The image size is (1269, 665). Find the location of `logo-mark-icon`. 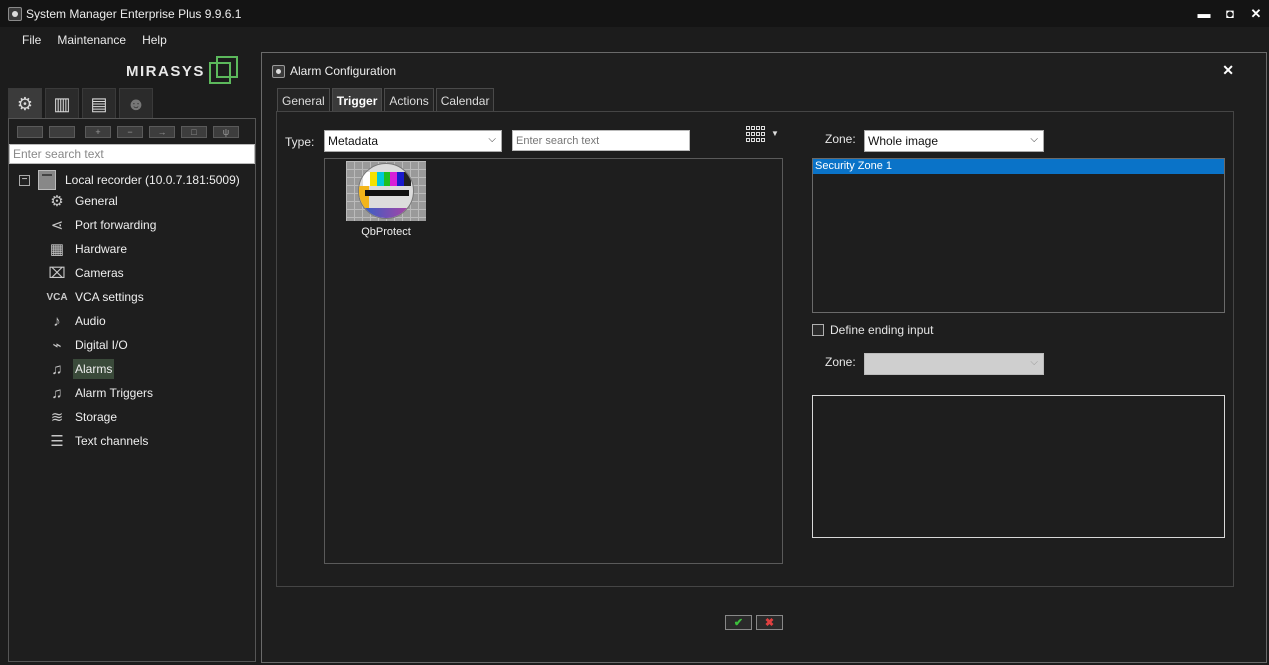

logo-mark-icon is located at coordinates (223, 71).